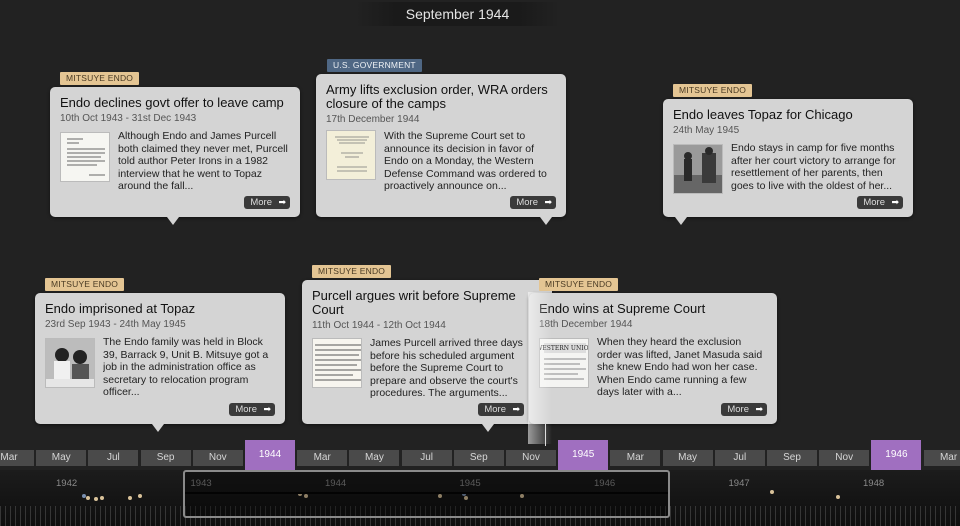 The height and width of the screenshot is (526, 960). I want to click on event-title: Endo wins at Supreme Court, so click(622, 308).